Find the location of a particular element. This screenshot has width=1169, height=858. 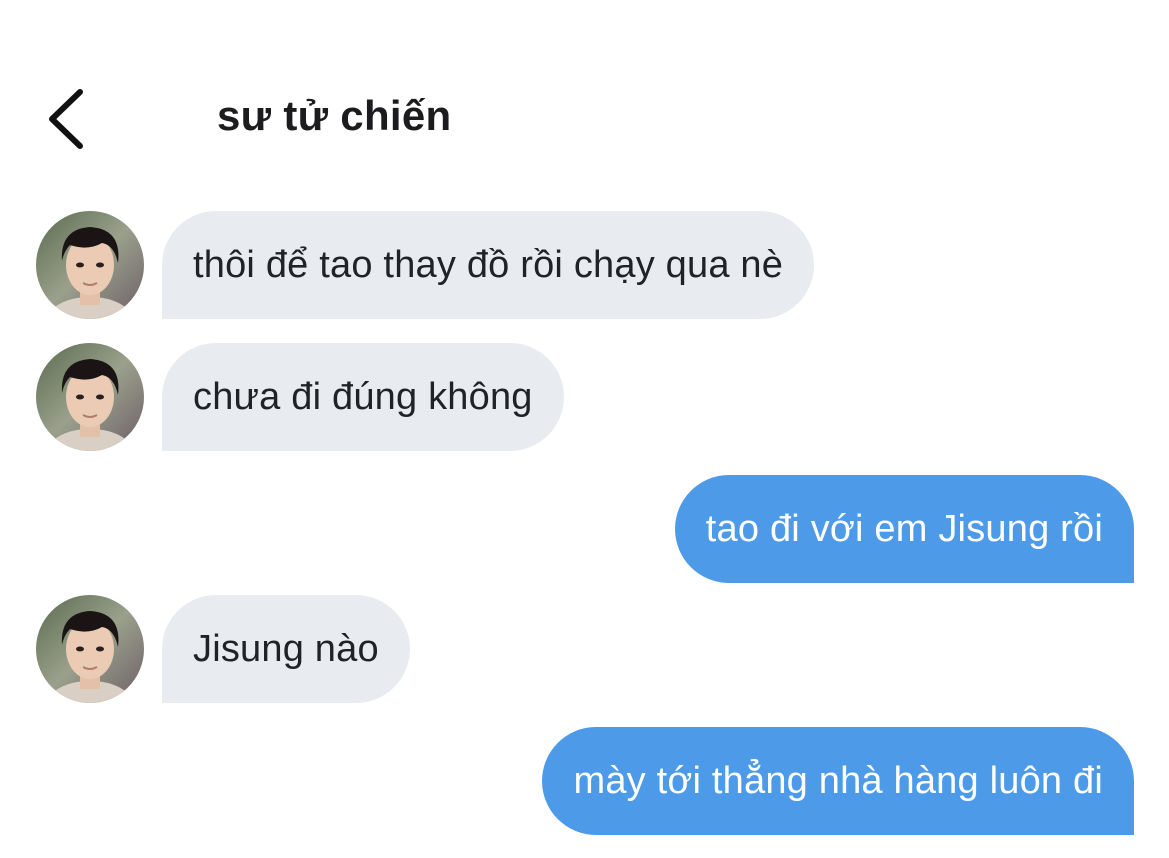

message-text: Jisung nào is located at coordinates (286, 648).